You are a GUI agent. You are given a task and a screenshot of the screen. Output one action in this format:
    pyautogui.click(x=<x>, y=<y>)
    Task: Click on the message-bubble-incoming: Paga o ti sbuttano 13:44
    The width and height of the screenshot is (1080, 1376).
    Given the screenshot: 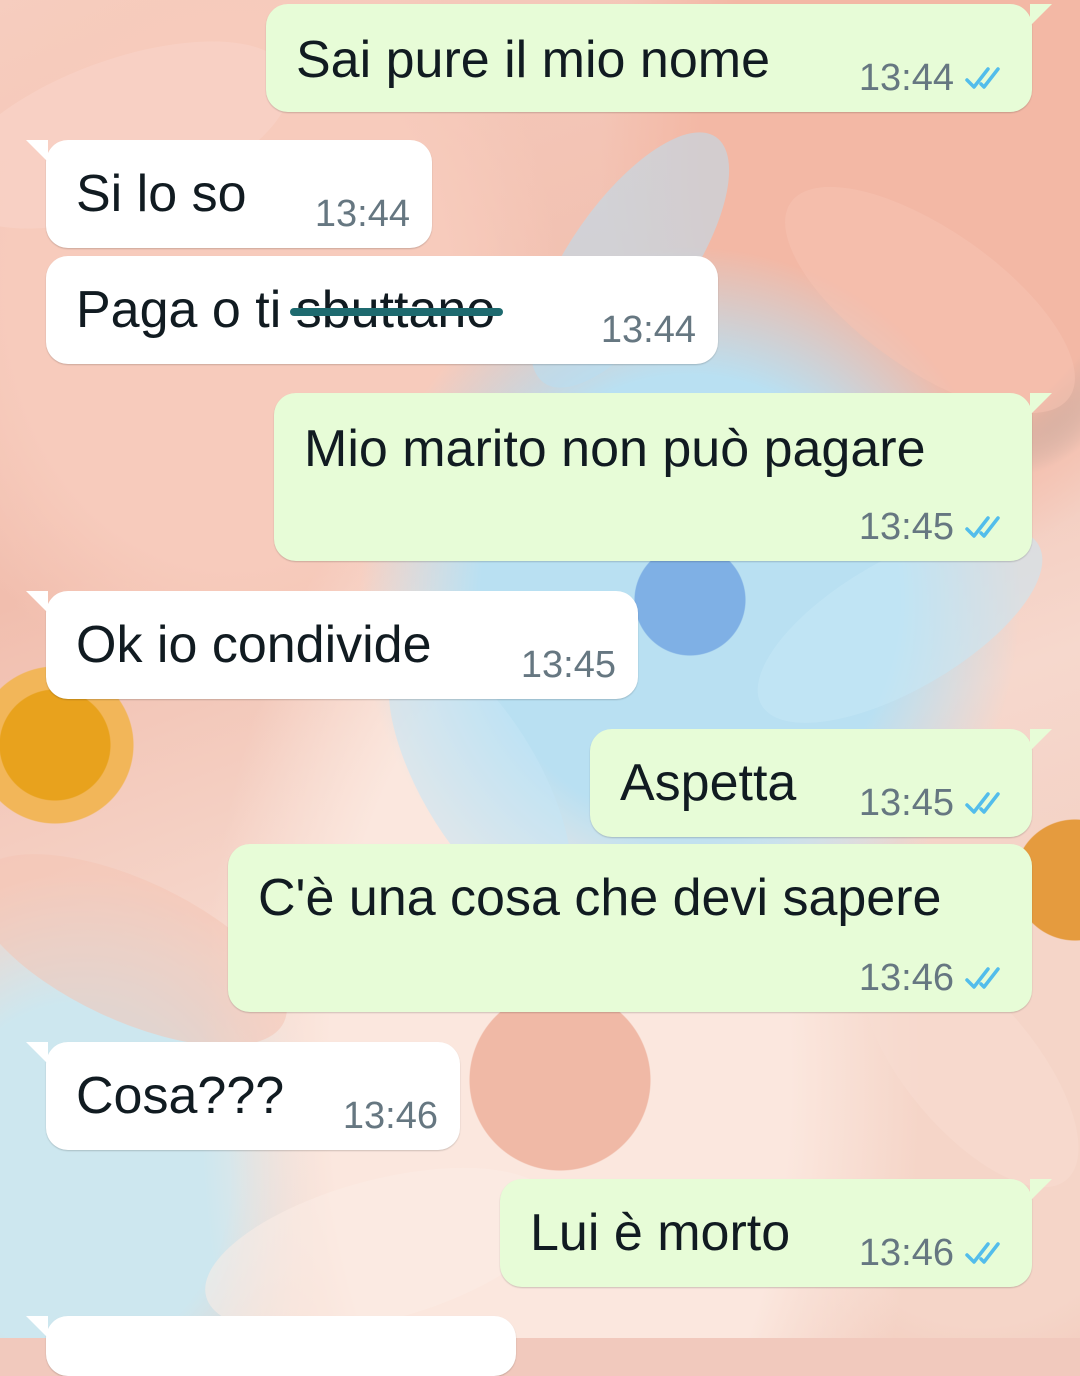 What is the action you would take?
    pyautogui.click(x=382, y=310)
    